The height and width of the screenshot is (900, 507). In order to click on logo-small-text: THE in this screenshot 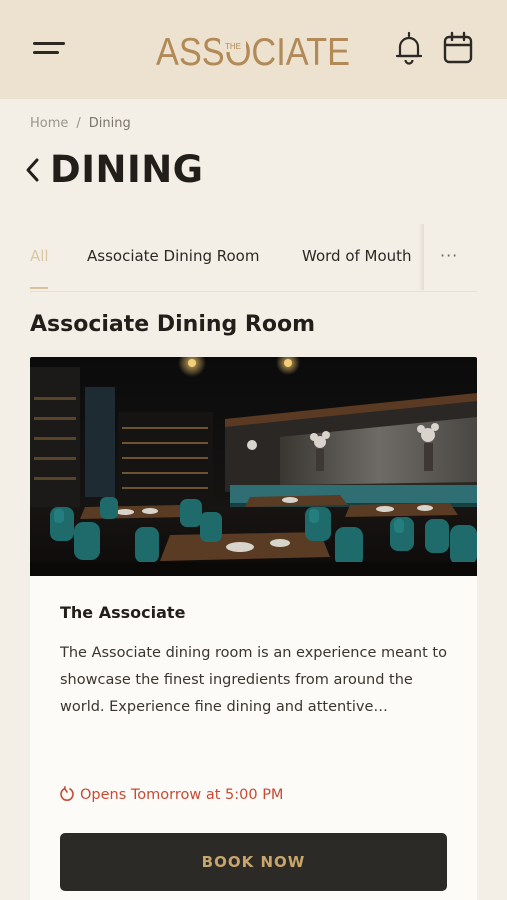, I will do `click(233, 46)`.